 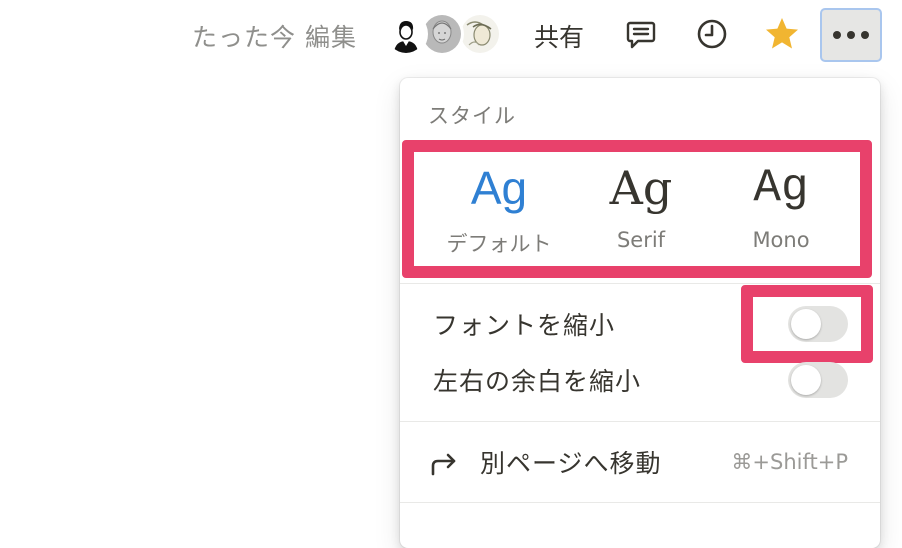 What do you see at coordinates (571, 462) in the screenshot?
I see `move-to-page-item: 別ページへ移動` at bounding box center [571, 462].